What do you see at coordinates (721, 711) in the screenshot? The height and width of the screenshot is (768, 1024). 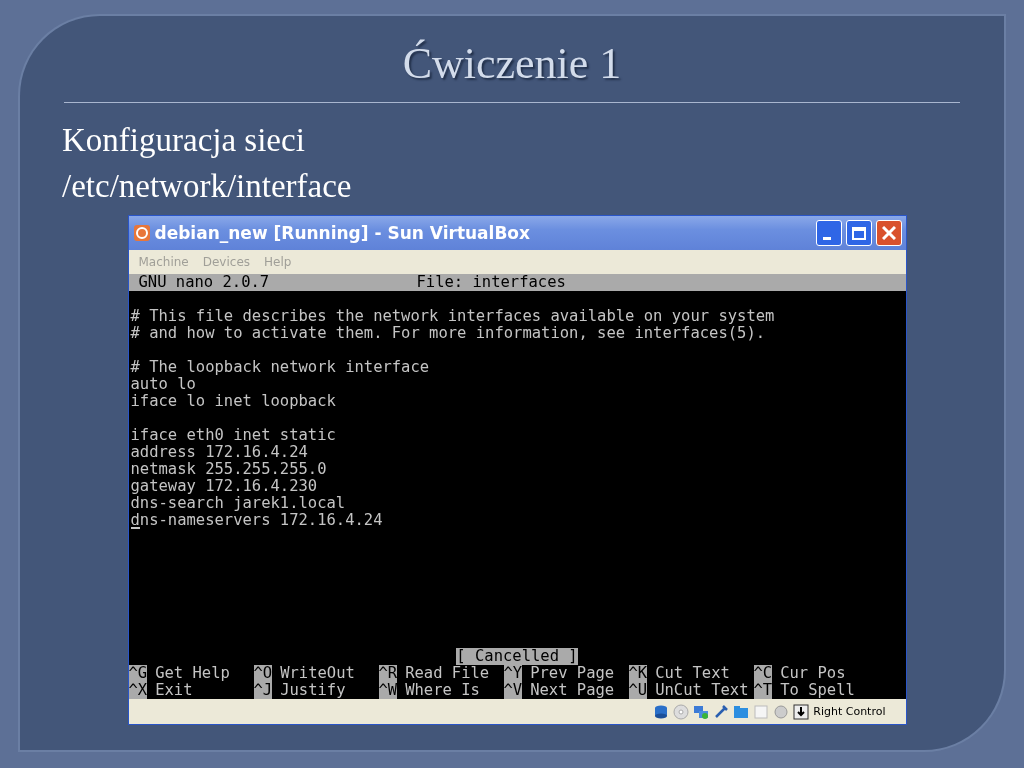 I see `usb-icon` at bounding box center [721, 711].